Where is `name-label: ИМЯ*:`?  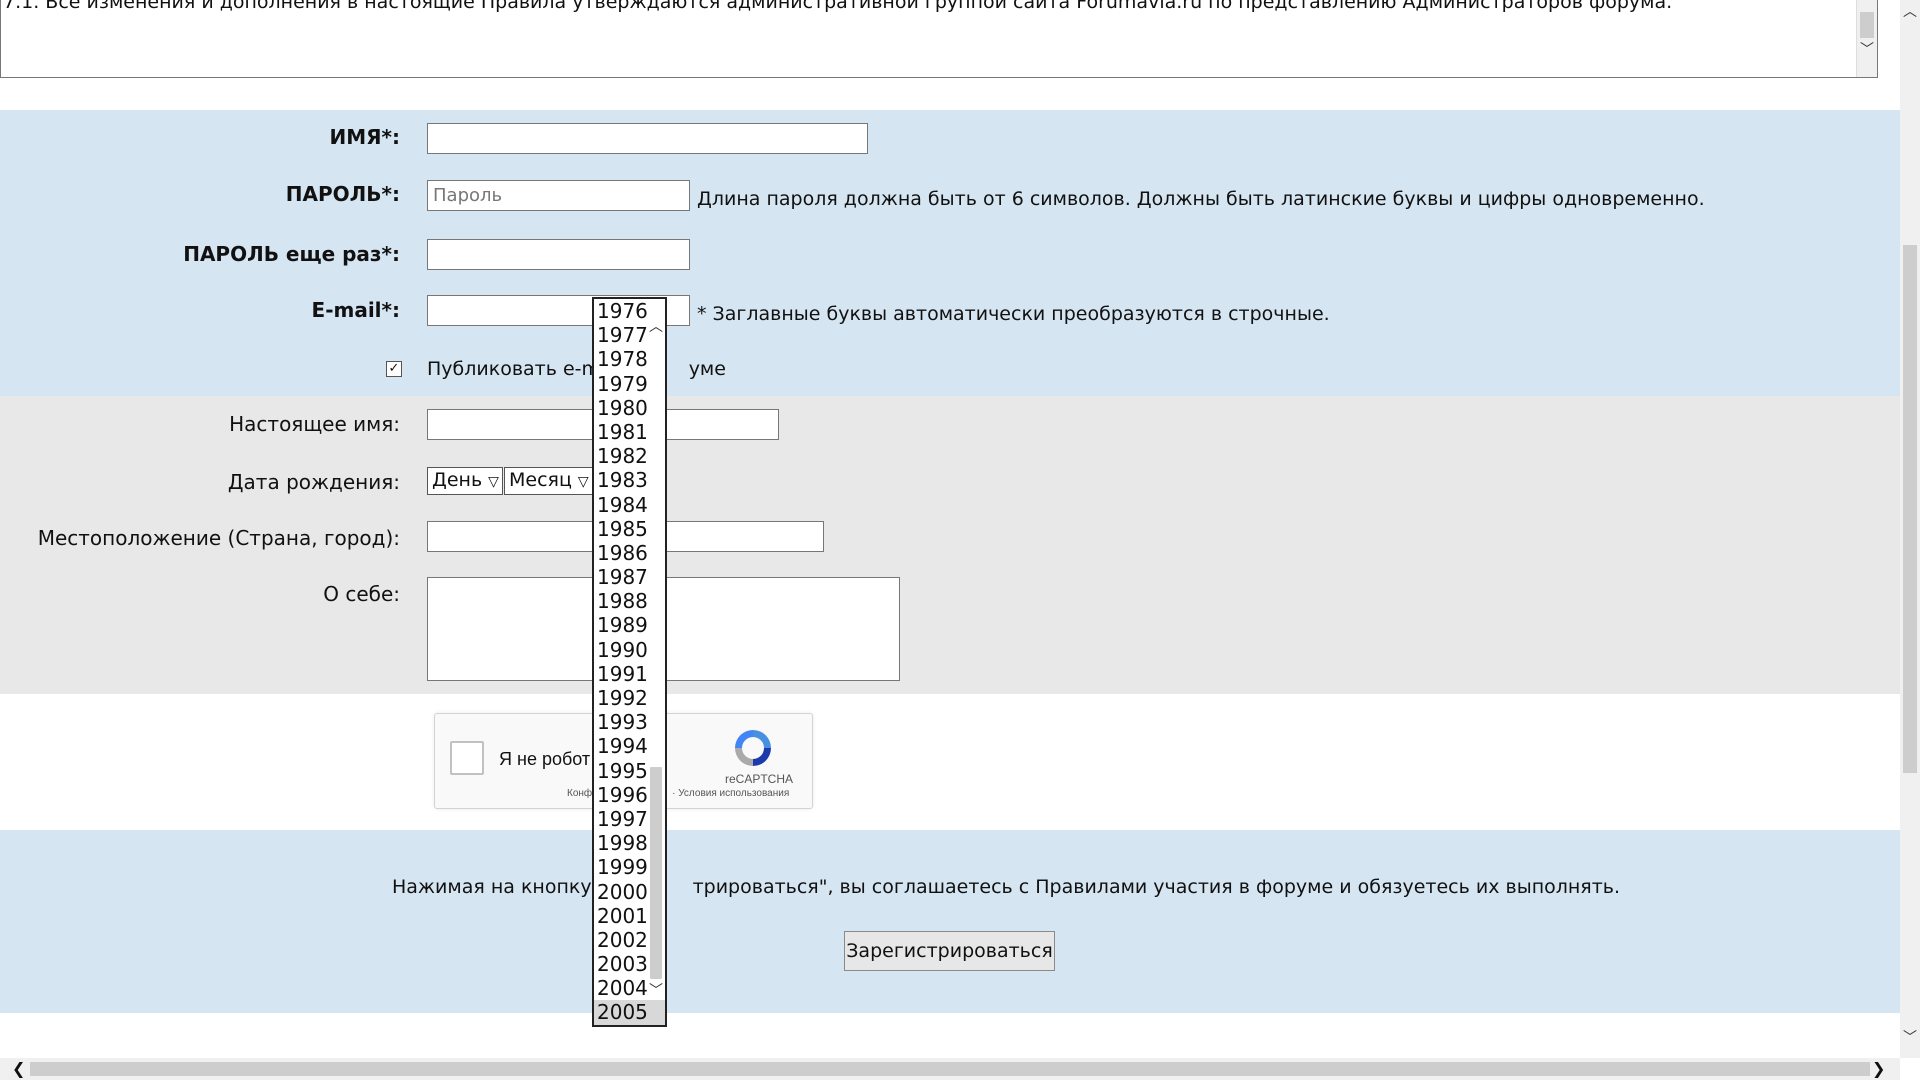
name-label: ИМЯ*: is located at coordinates (365, 137).